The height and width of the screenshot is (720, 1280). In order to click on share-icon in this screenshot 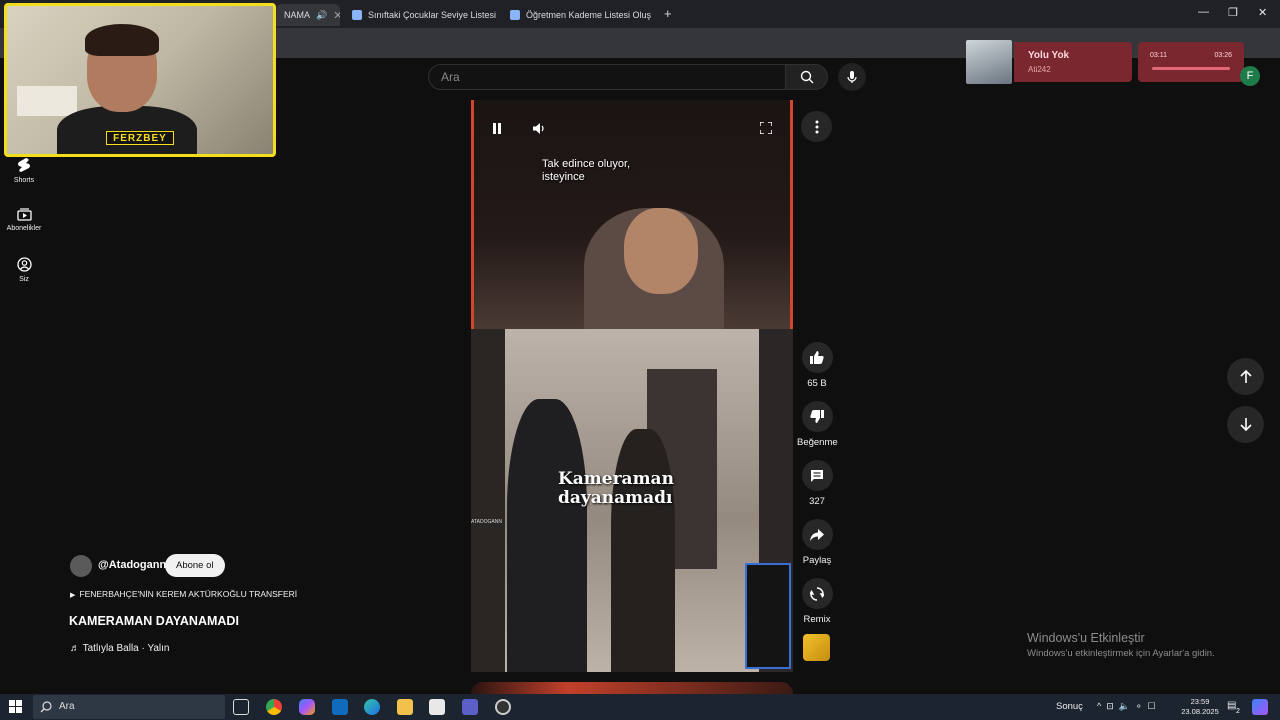, I will do `click(817, 534)`.